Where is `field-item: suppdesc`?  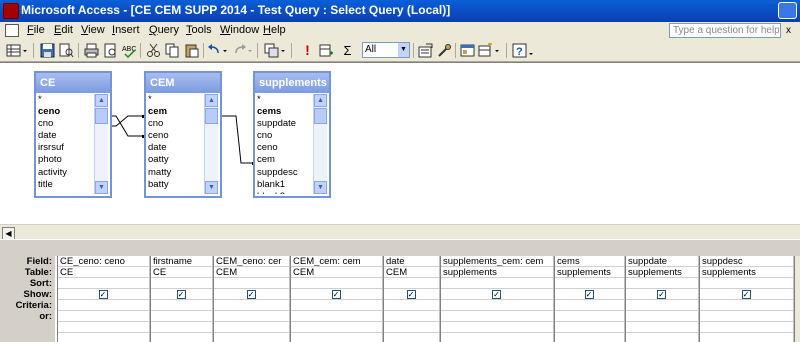 field-item: suppdesc is located at coordinates (285, 173).